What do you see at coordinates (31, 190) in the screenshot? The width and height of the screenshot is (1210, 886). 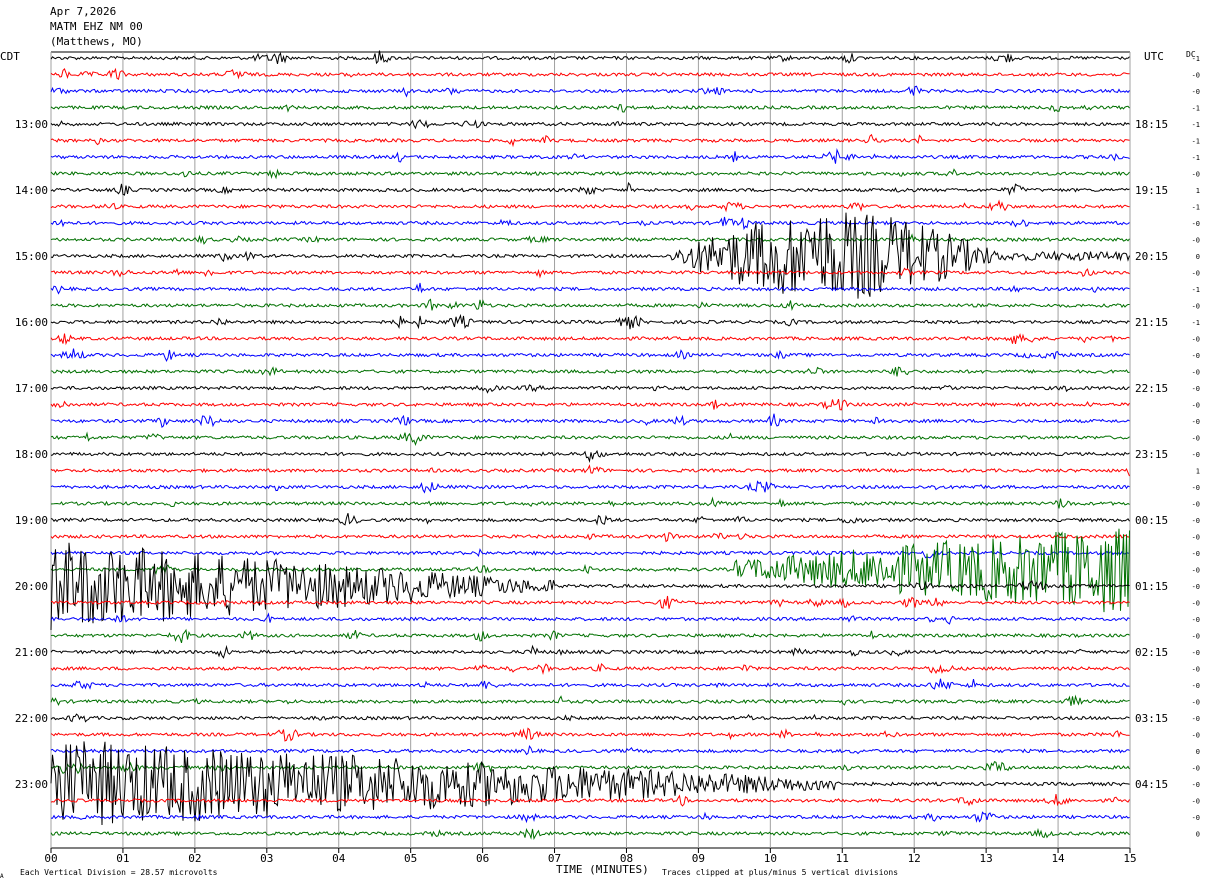 I see `cdt-hour-label: 14:00` at bounding box center [31, 190].